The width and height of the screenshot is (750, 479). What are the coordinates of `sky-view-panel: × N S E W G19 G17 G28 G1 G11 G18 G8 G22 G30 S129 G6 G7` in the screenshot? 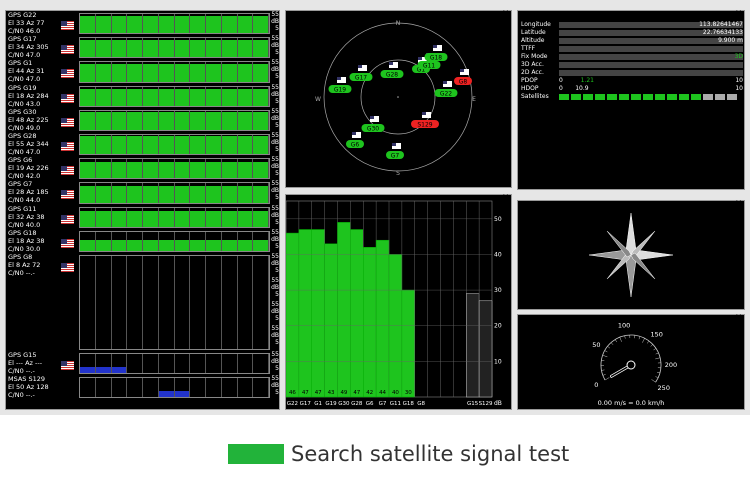 It's located at (398, 98).